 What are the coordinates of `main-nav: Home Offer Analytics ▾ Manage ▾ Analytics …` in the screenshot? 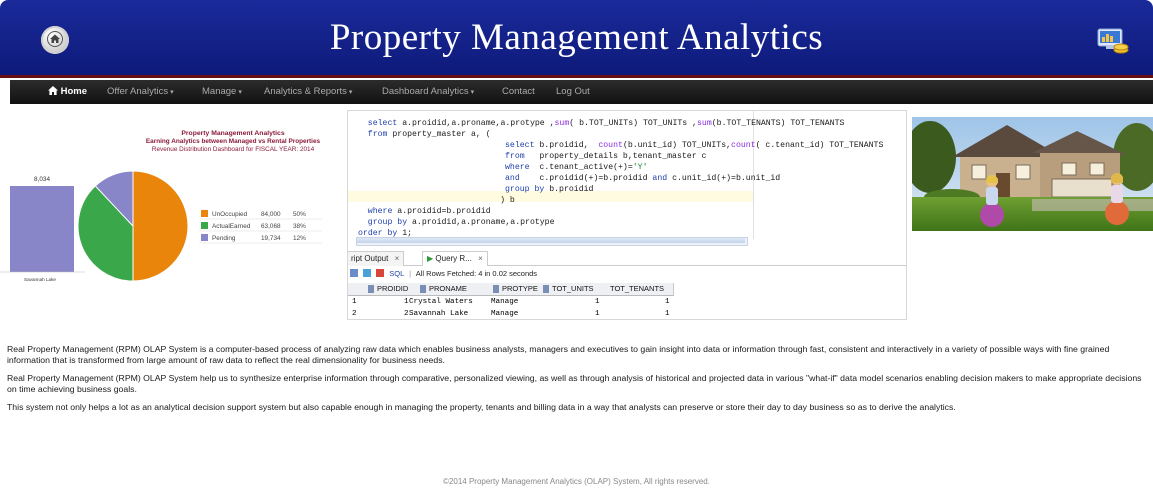 It's located at (581, 92).